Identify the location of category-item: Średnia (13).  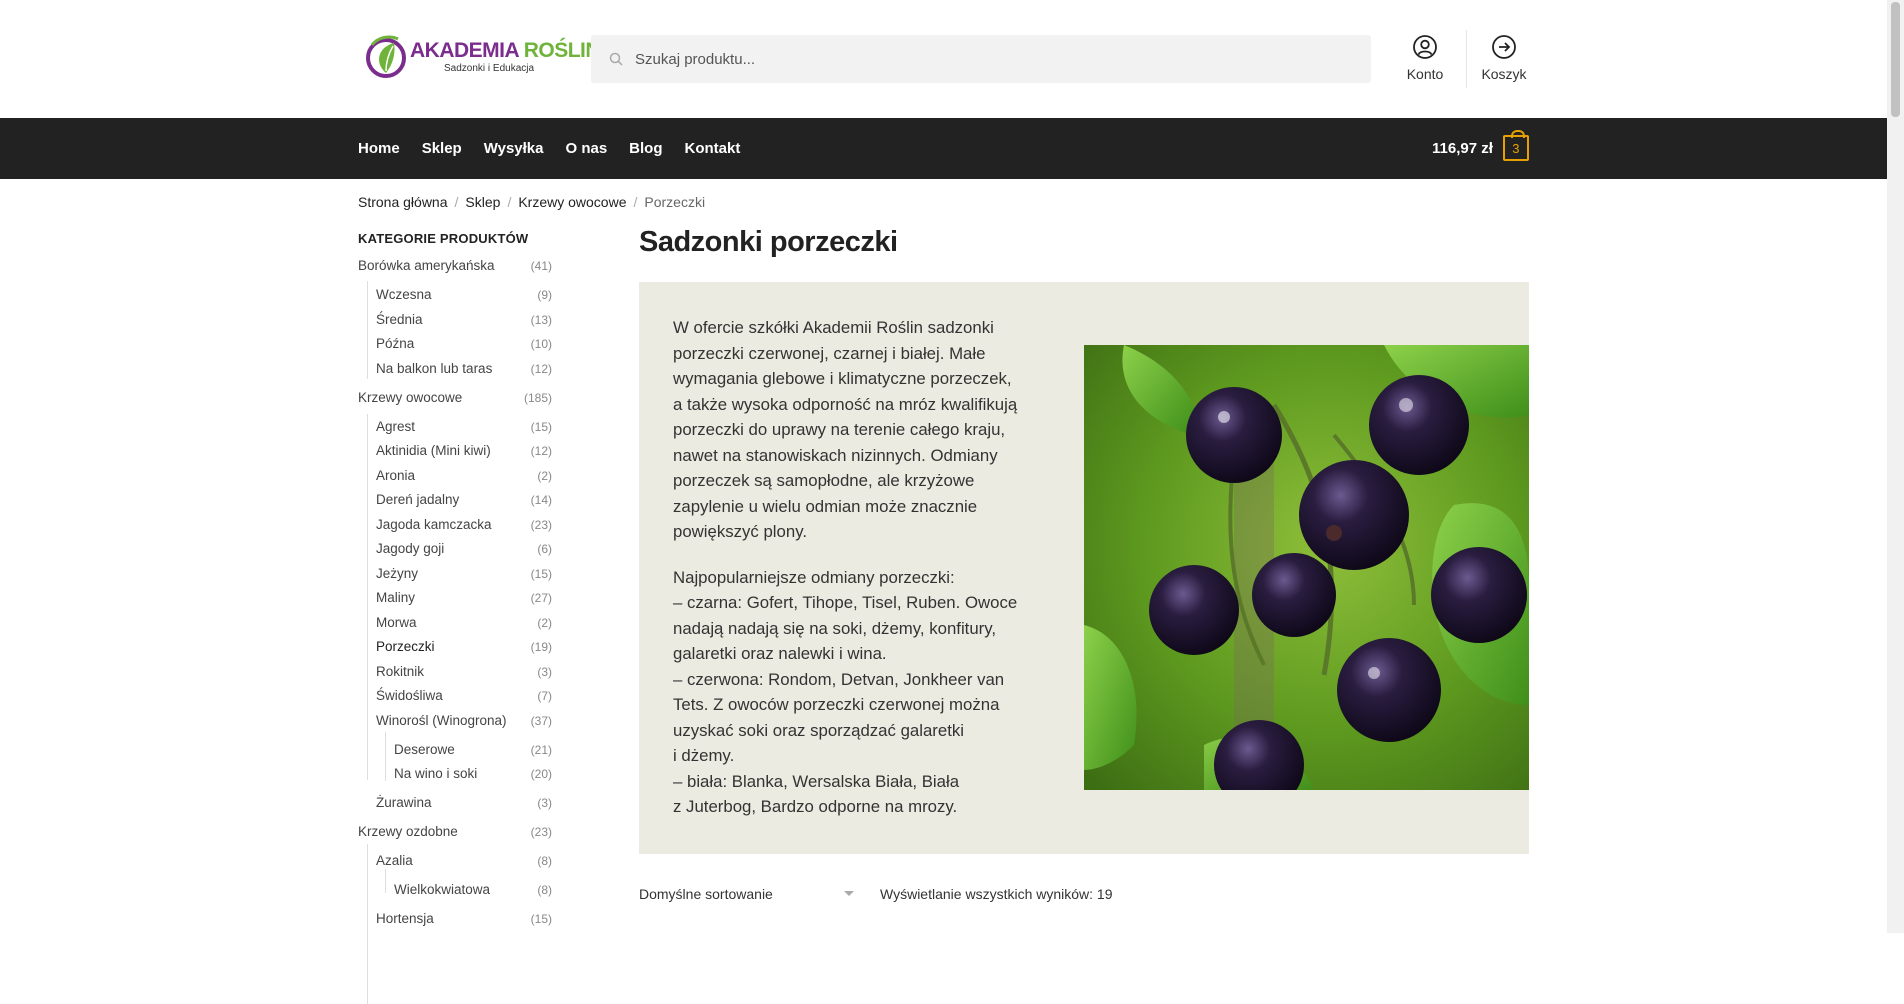
(455, 322).